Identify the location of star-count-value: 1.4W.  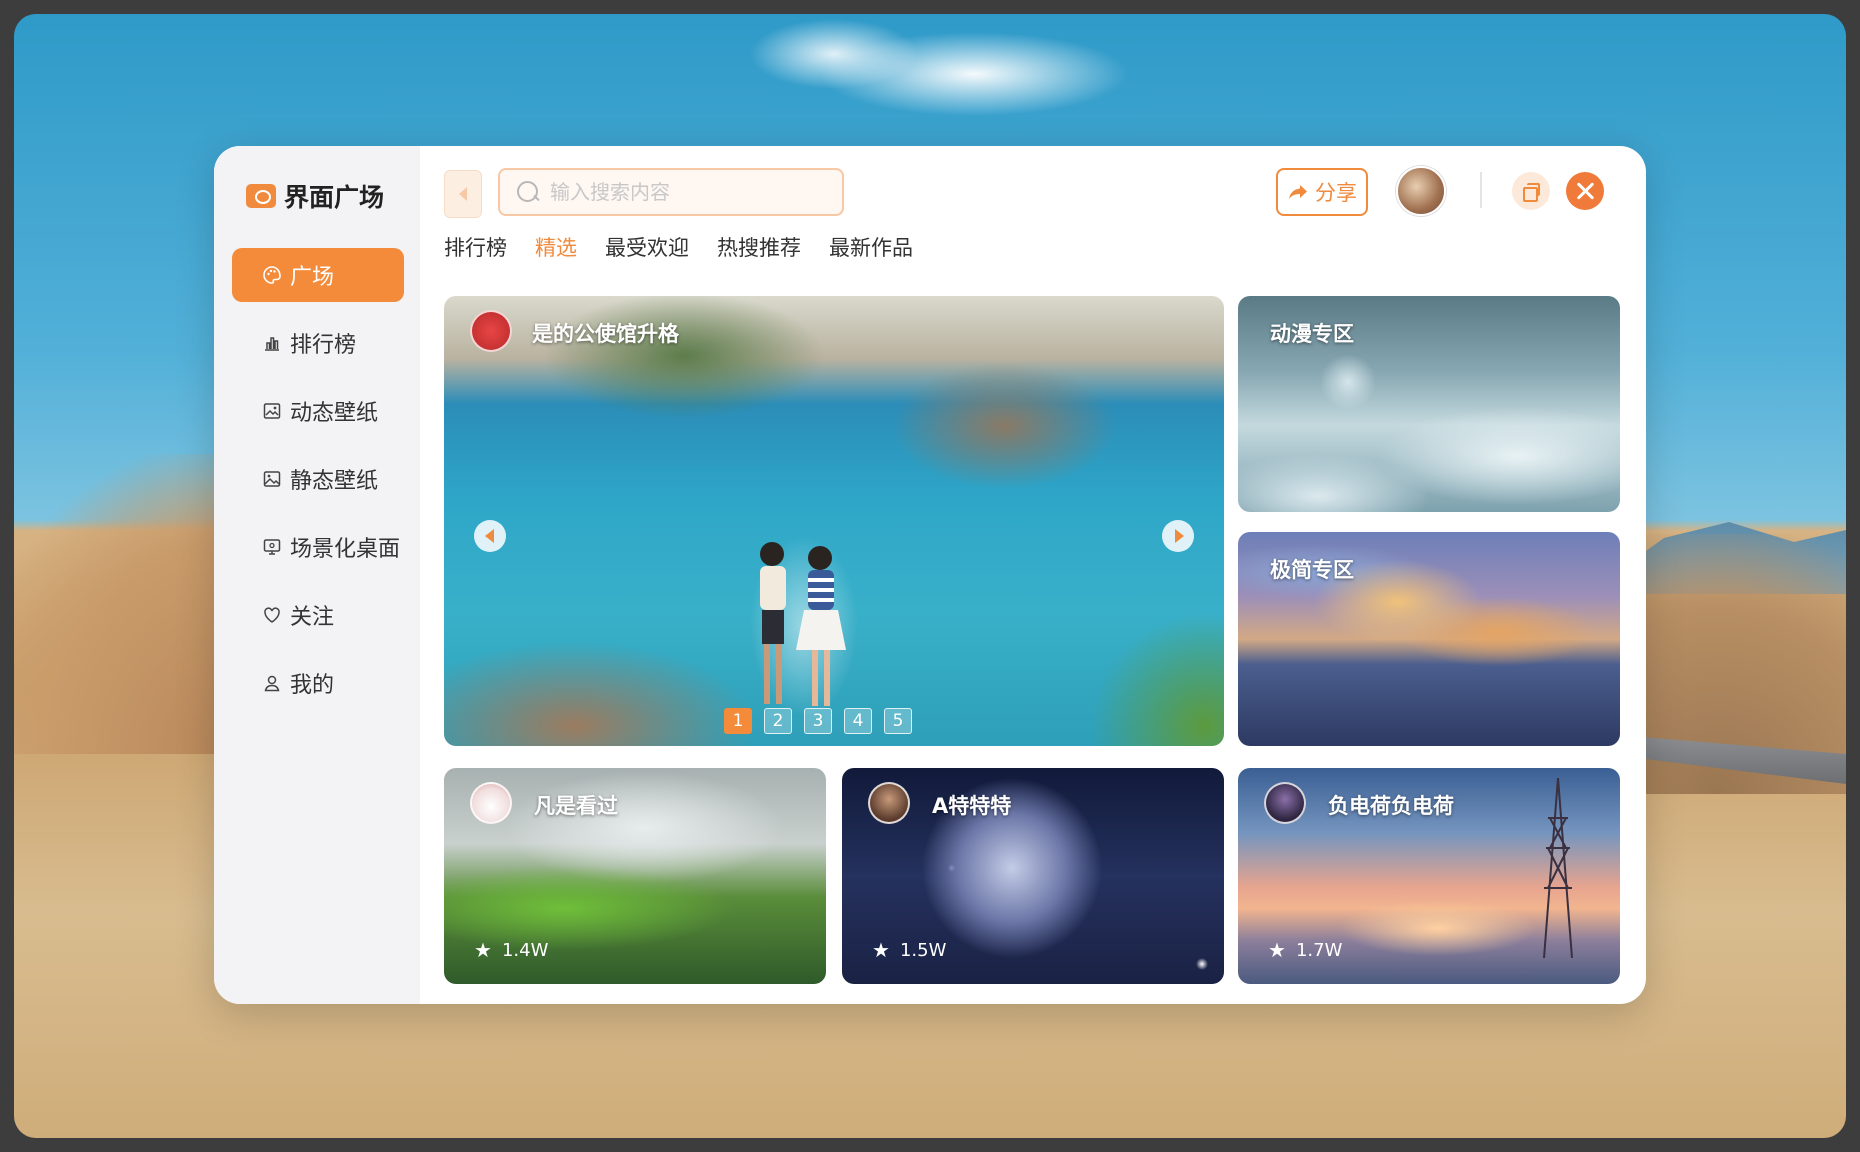
(525, 950).